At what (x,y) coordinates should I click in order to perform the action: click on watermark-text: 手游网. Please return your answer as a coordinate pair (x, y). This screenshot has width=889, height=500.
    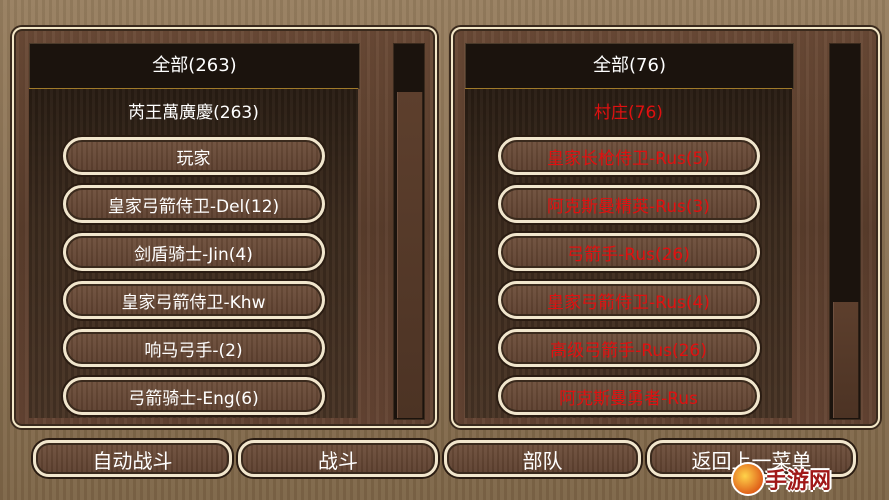
    Looking at the image, I should click on (798, 481).